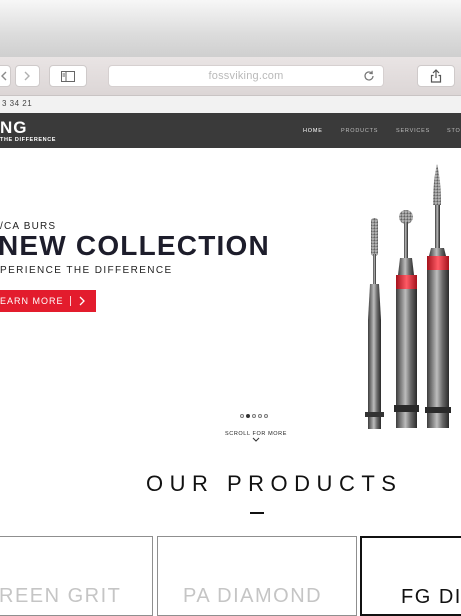 Image resolution: width=461 pixels, height=616 pixels. Describe the element at coordinates (410, 576) in the screenshot. I see `product-card-active: FG DI` at that location.